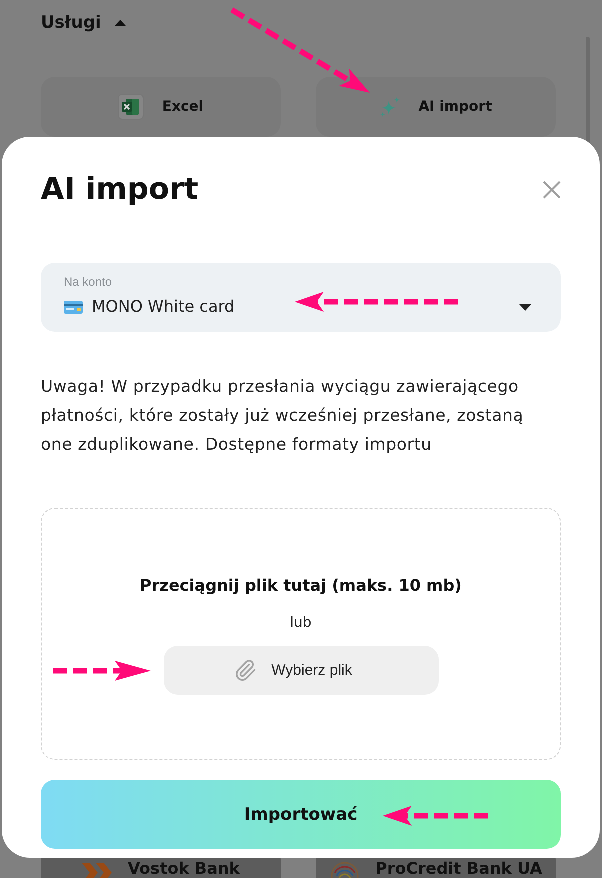 The image size is (602, 878). What do you see at coordinates (301, 586) in the screenshot?
I see `dropzone-heading: Przeciągnij plik tutaj (maks. 10 mb)` at bounding box center [301, 586].